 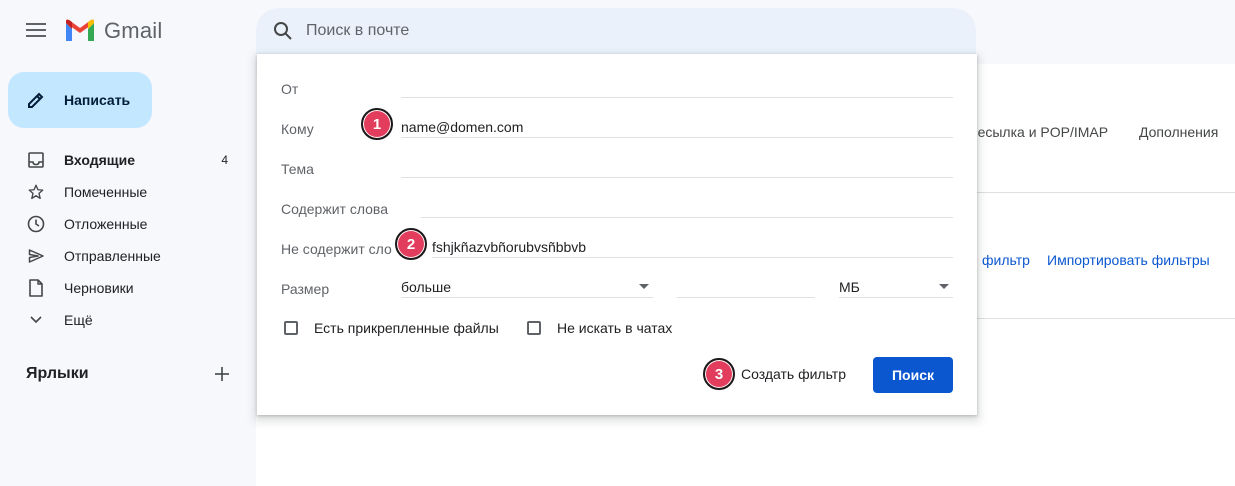 I want to click on draft-icon, so click(x=36, y=288).